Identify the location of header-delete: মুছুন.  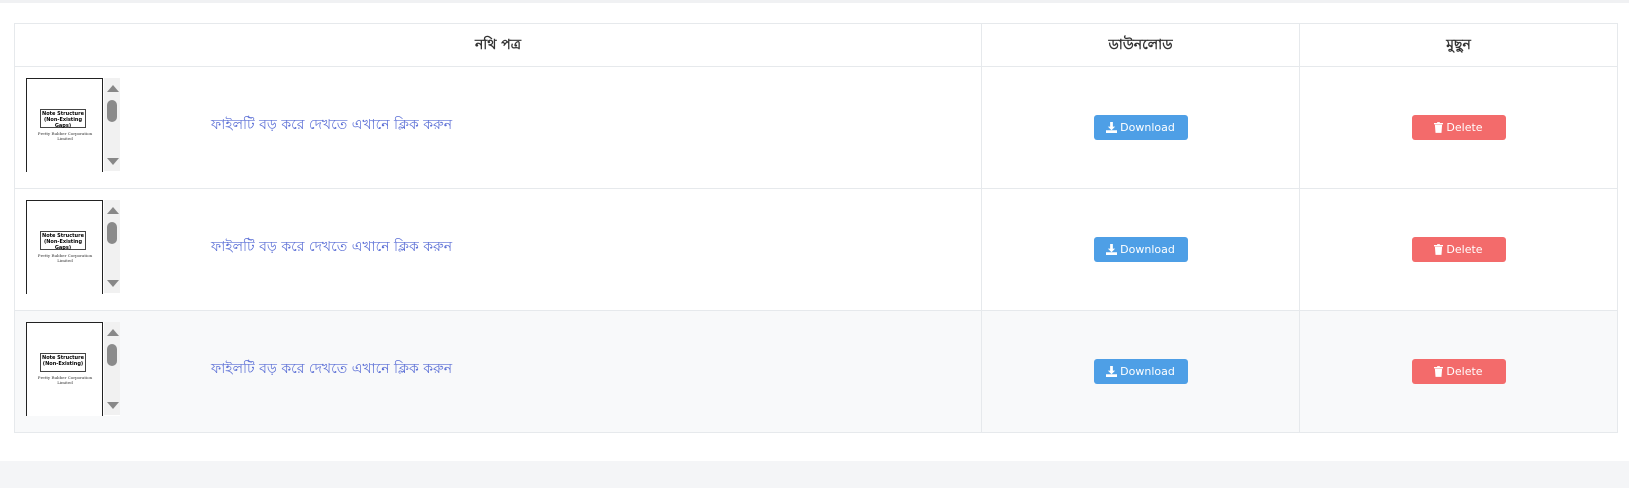
(1458, 45).